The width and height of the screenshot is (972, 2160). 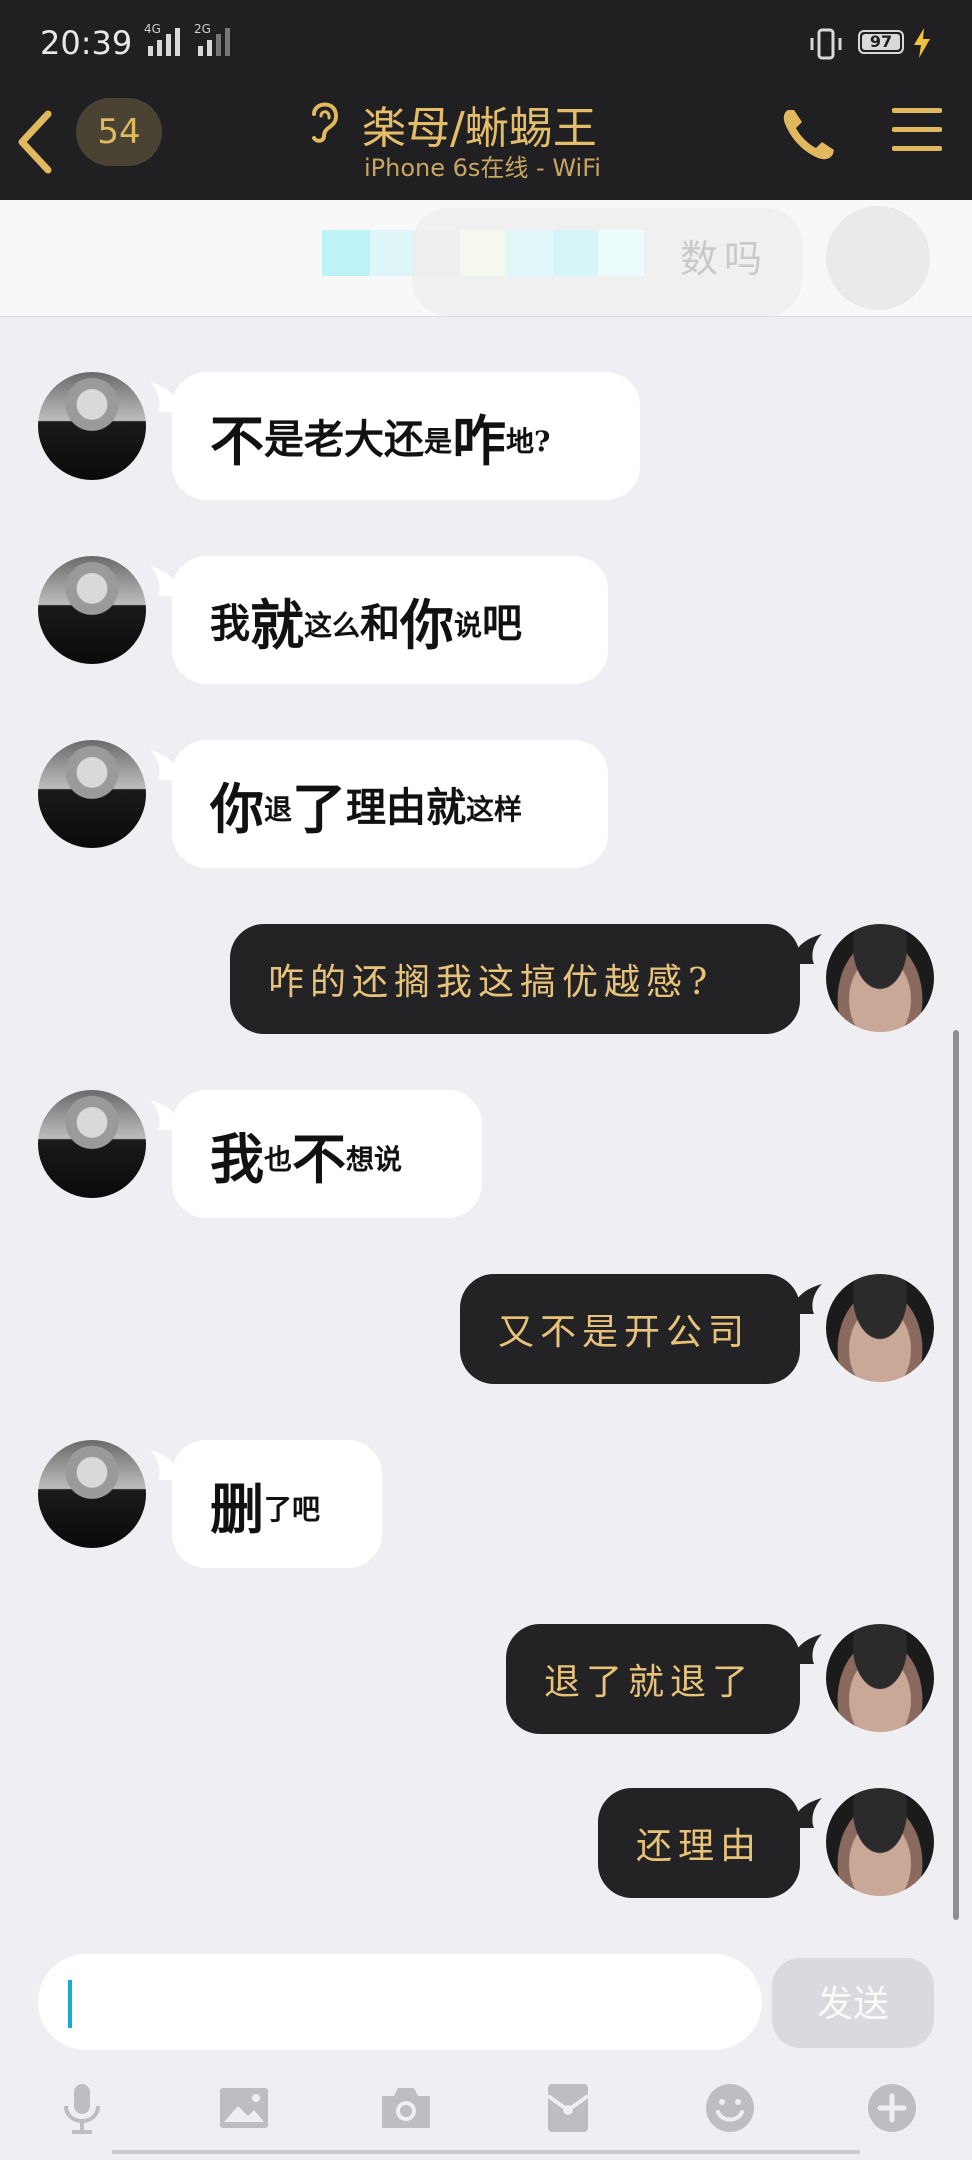 What do you see at coordinates (468, 625) in the screenshot?
I see `message-text-fragment: 说` at bounding box center [468, 625].